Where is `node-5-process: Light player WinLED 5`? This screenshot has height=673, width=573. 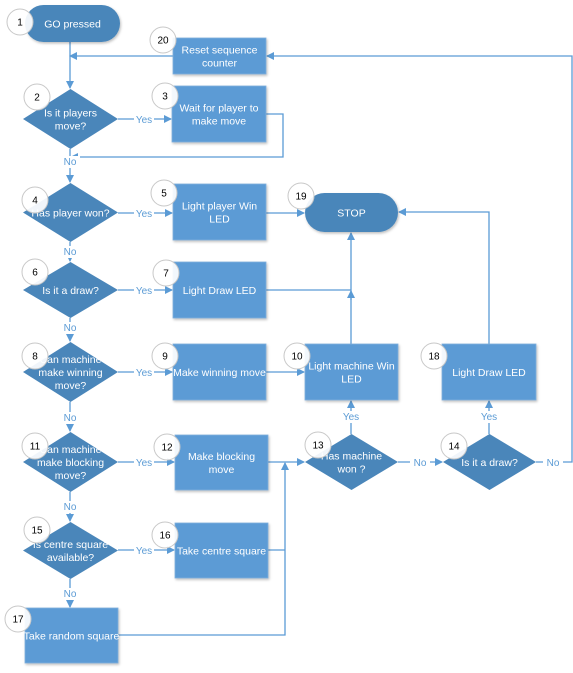 node-5-process: Light player WinLED 5 is located at coordinates (208, 210).